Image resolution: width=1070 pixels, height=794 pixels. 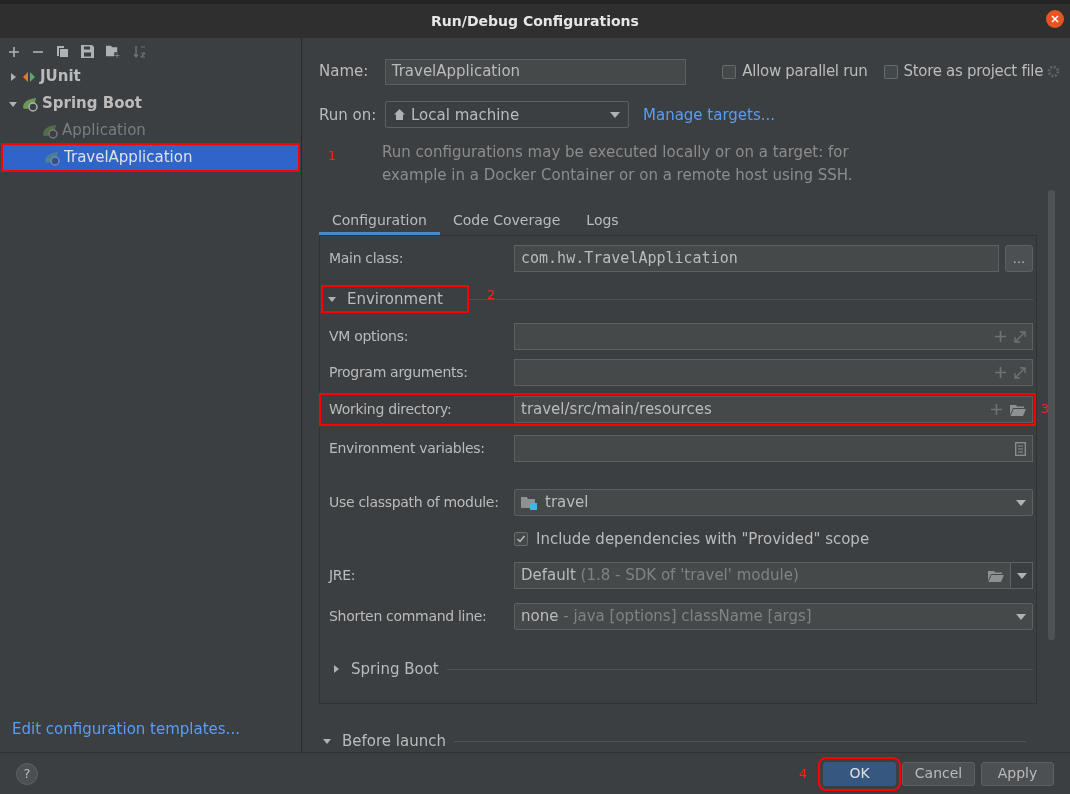 I want to click on option-label: Allow parallel run, so click(x=805, y=71).